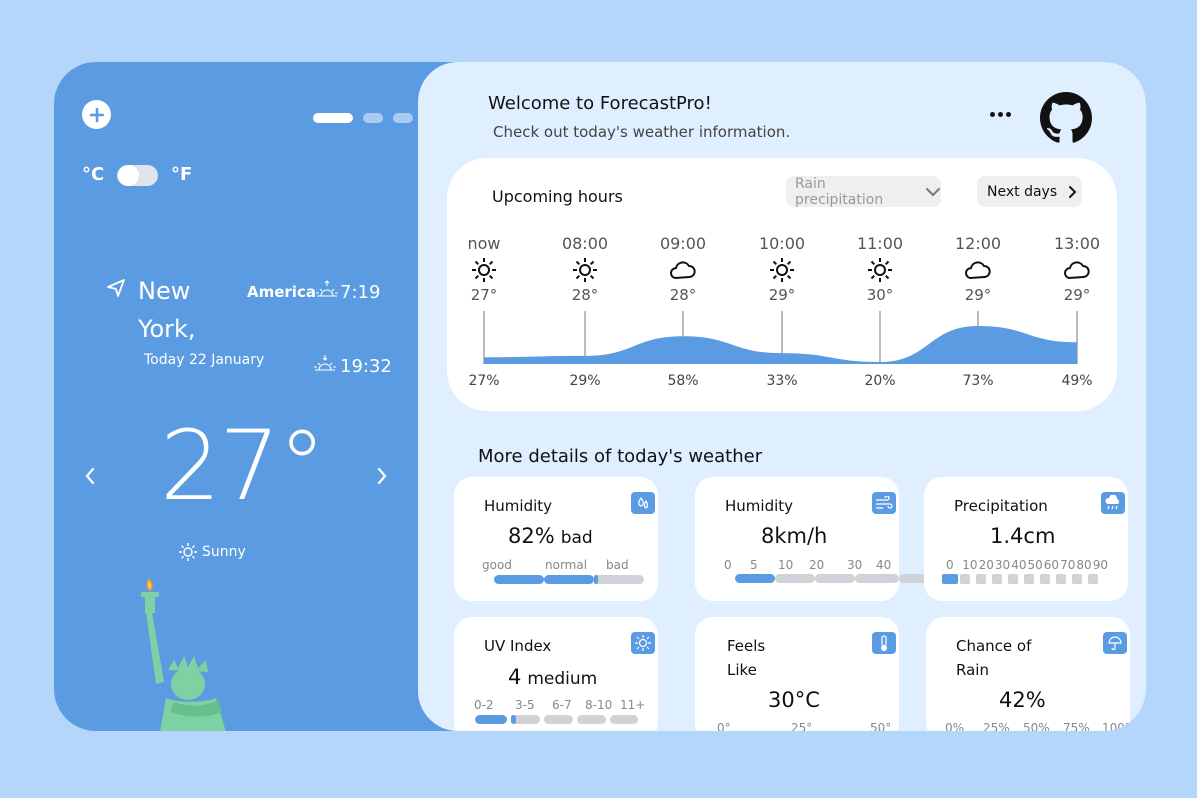 The width and height of the screenshot is (1197, 798). I want to click on scale-tick: 70, so click(1068, 565).